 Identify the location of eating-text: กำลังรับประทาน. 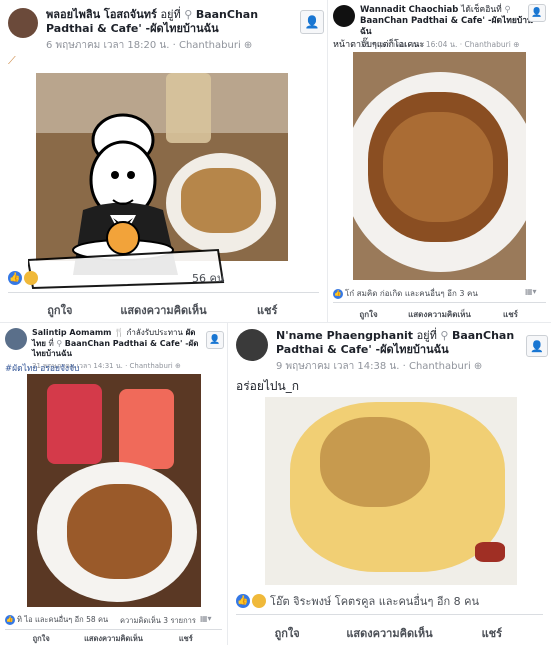
(155, 332).